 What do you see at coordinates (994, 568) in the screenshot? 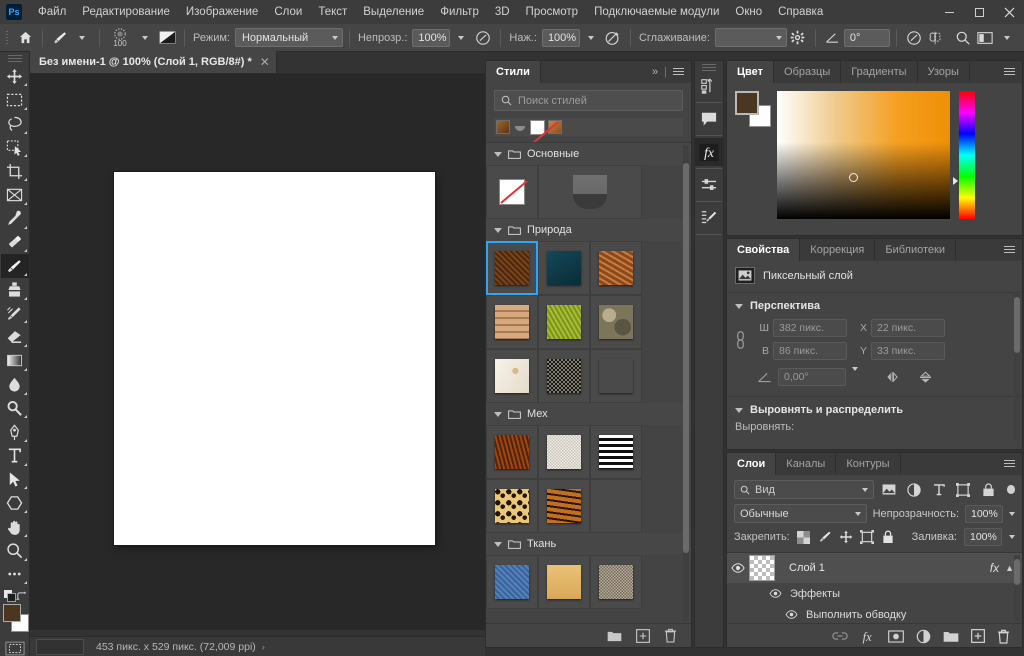
I see `layer-fx-badge: fx` at bounding box center [994, 568].